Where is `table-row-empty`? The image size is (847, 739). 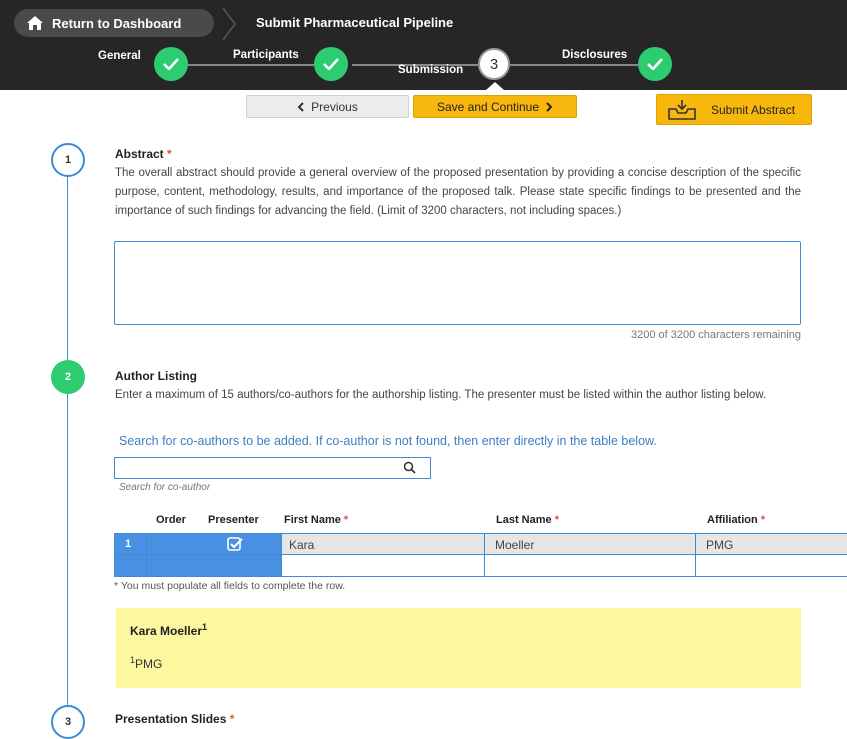
table-row-empty is located at coordinates (480, 566).